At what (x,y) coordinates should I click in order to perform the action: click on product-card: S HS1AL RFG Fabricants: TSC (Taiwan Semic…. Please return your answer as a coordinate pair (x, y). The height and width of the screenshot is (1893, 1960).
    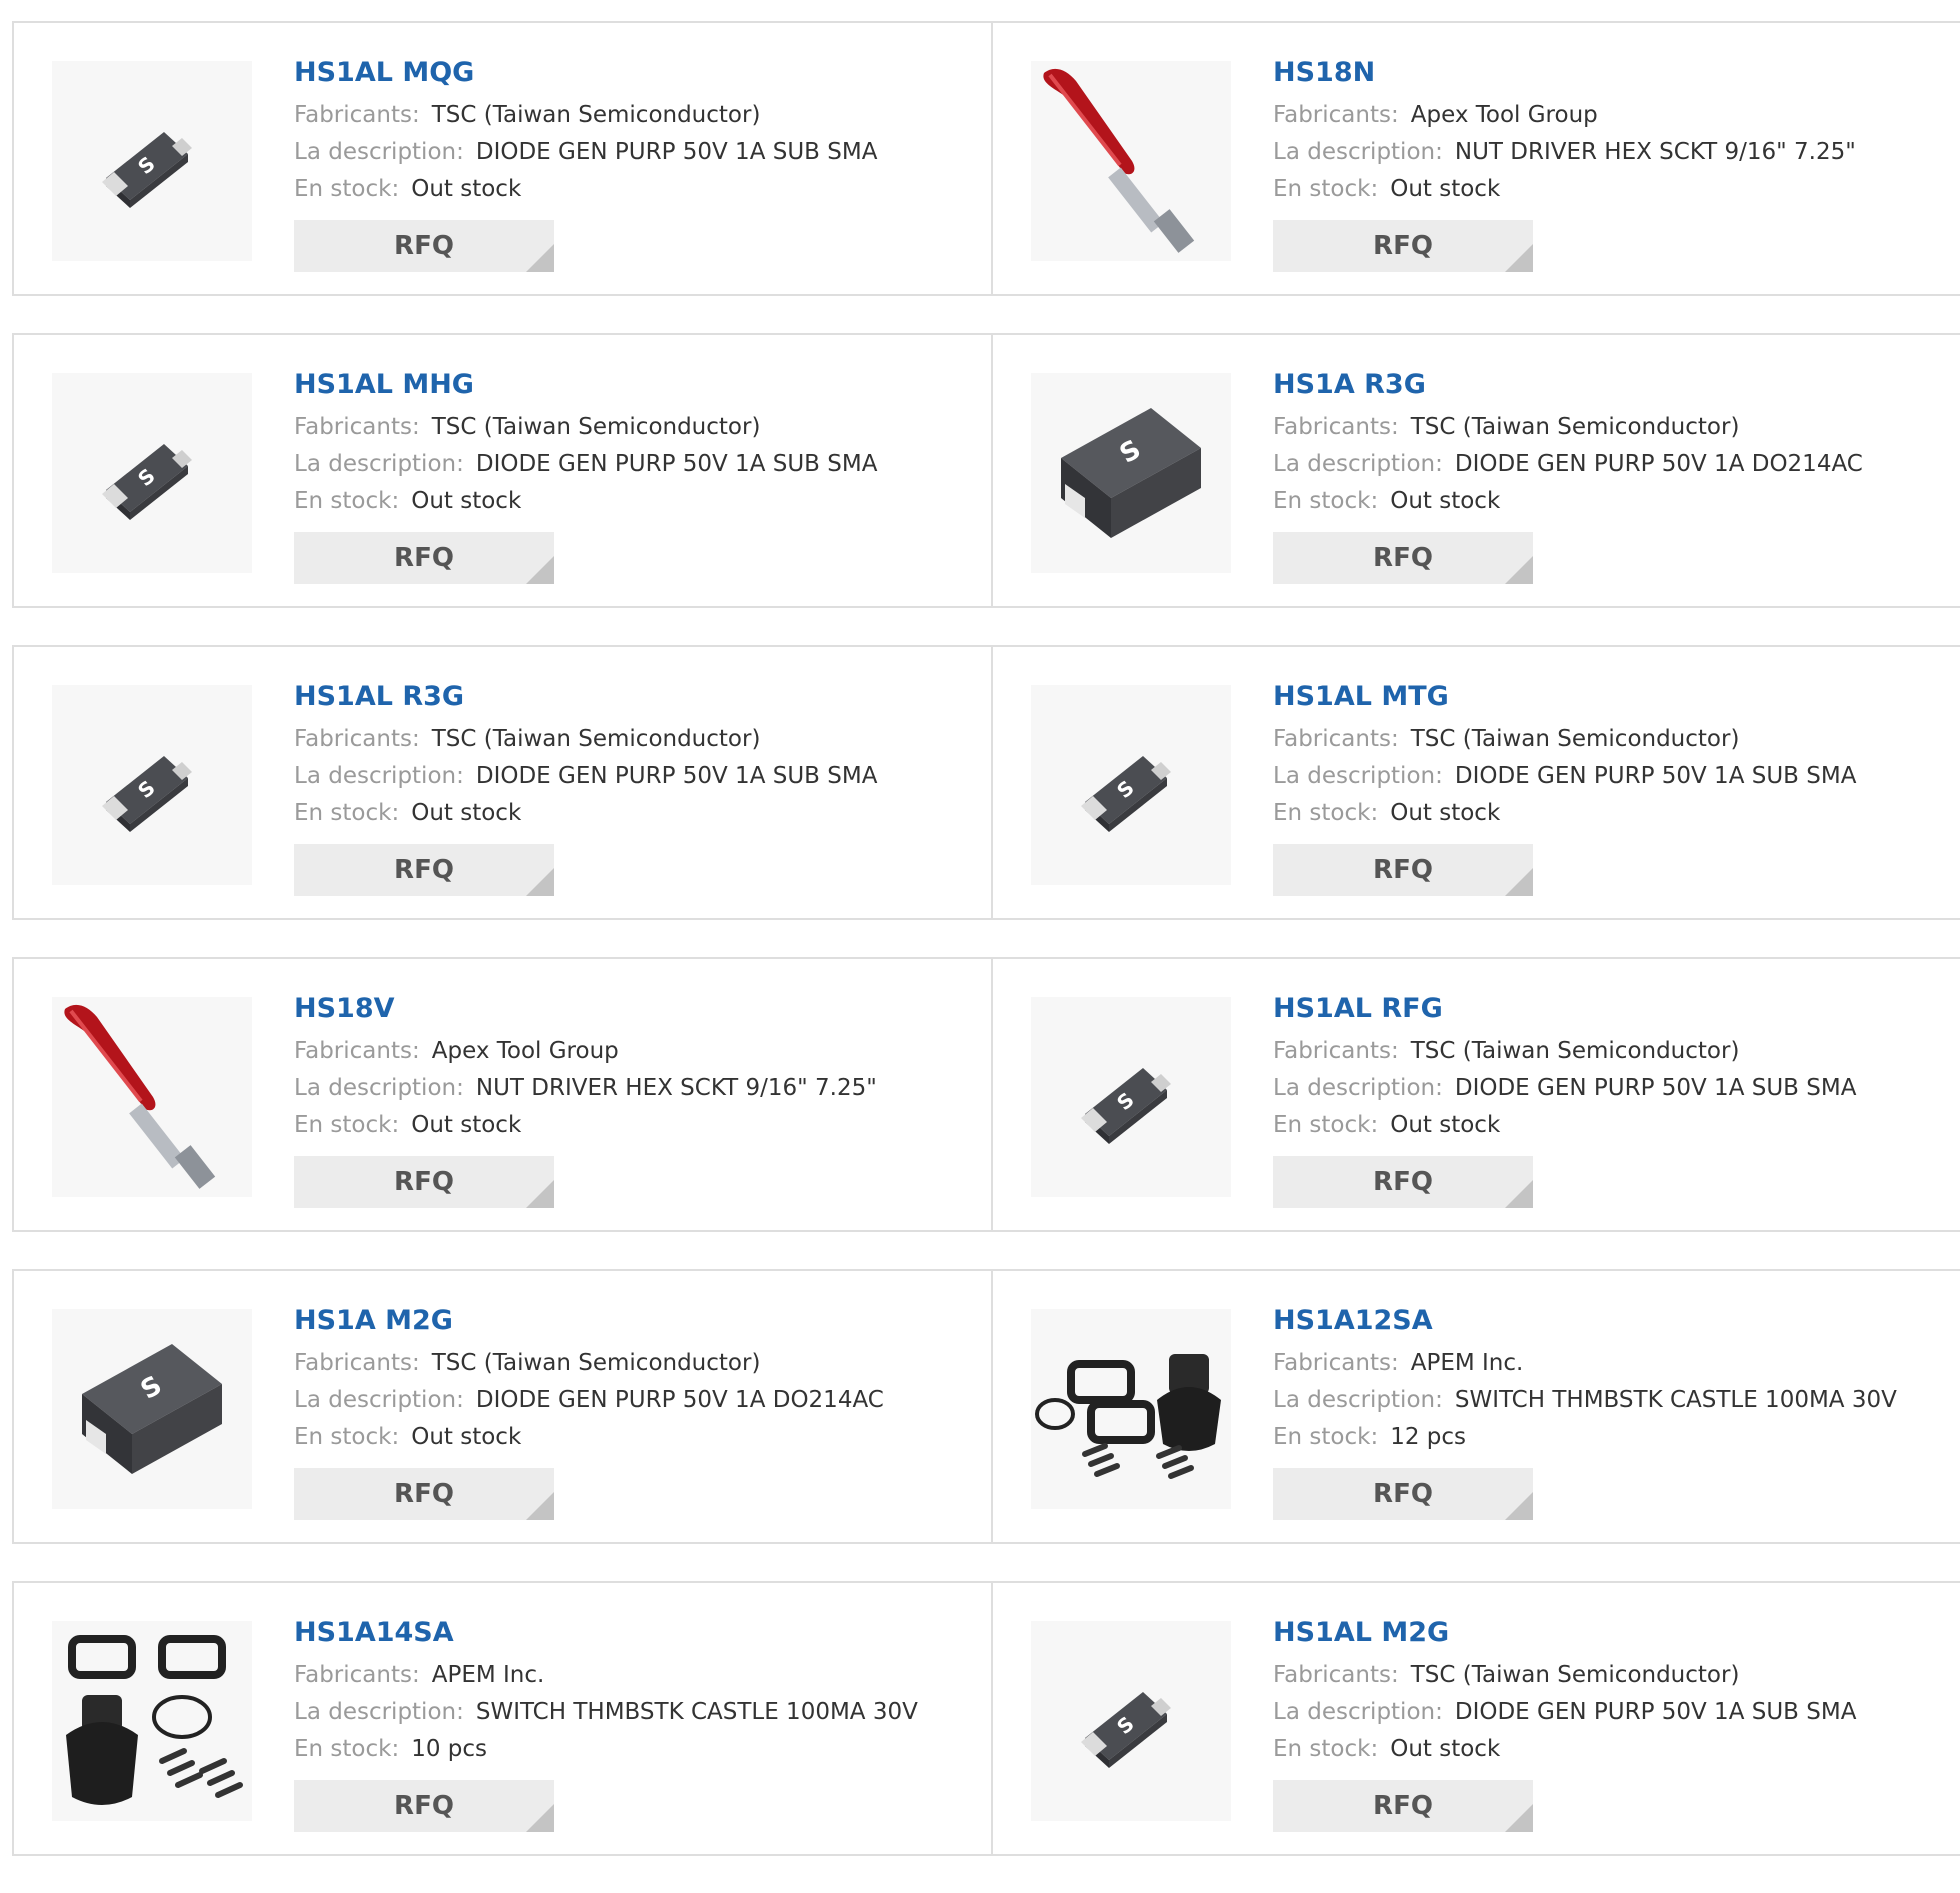
    Looking at the image, I should click on (1475, 1094).